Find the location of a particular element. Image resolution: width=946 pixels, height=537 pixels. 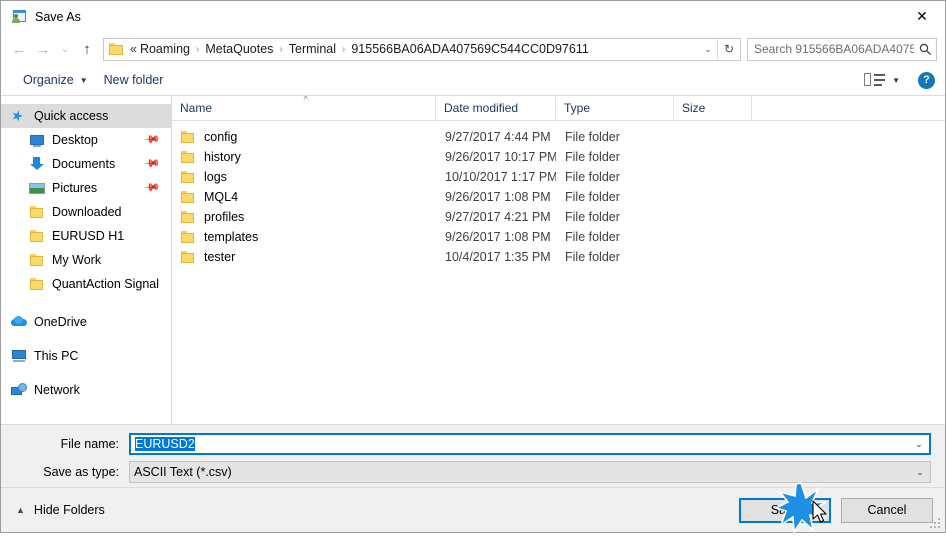

table-row: MQL4 9/26/2017 1:08 PM File folder is located at coordinates (558, 197).